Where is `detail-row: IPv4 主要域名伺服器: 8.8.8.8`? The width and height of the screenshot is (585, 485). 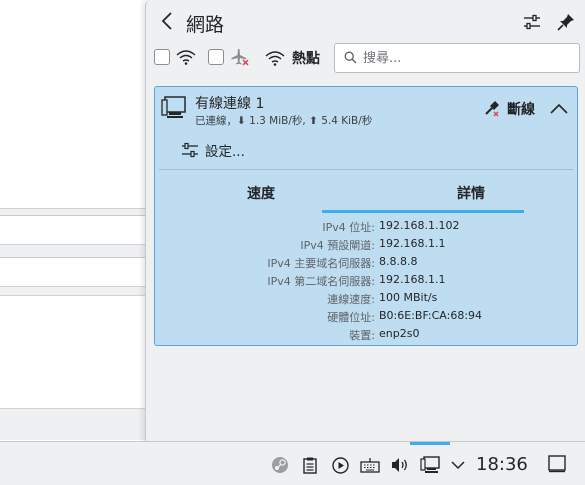
detail-row: IPv4 主要域名伺服器: 8.8.8.8 is located at coordinates (367, 264).